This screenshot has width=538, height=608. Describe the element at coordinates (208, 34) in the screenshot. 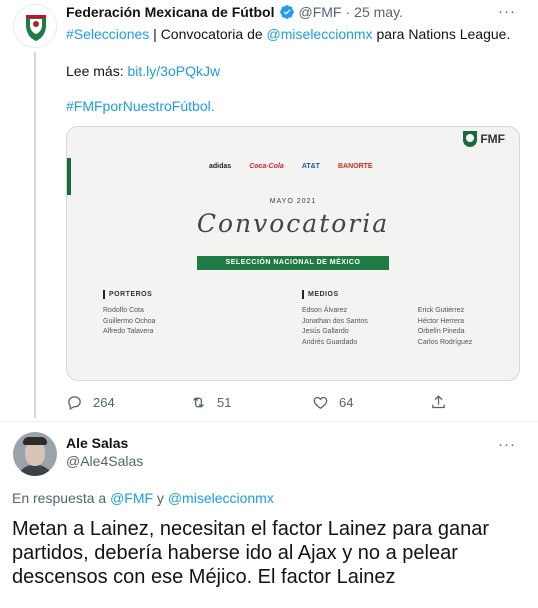

I see `tweet-text-segment: | Convocatoria de` at that location.